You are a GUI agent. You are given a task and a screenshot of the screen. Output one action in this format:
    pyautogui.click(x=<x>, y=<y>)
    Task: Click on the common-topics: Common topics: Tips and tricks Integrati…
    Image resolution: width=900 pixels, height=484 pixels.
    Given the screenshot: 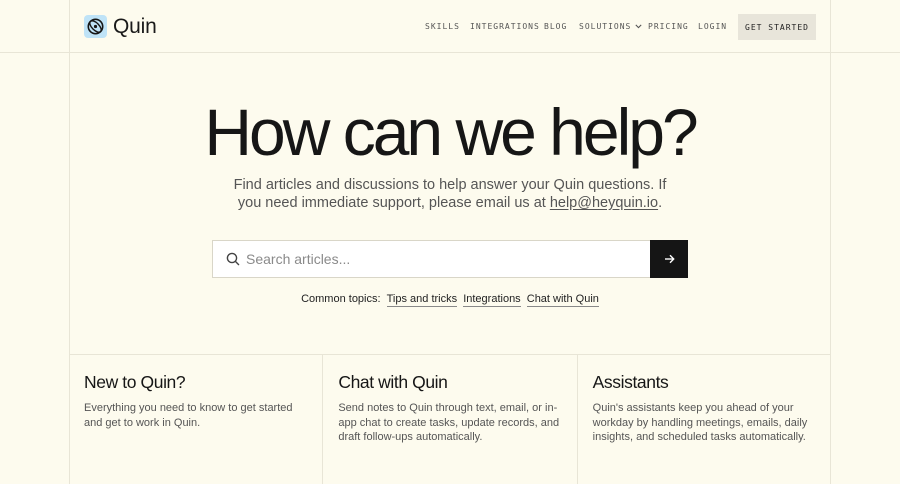 What is the action you would take?
    pyautogui.click(x=450, y=300)
    